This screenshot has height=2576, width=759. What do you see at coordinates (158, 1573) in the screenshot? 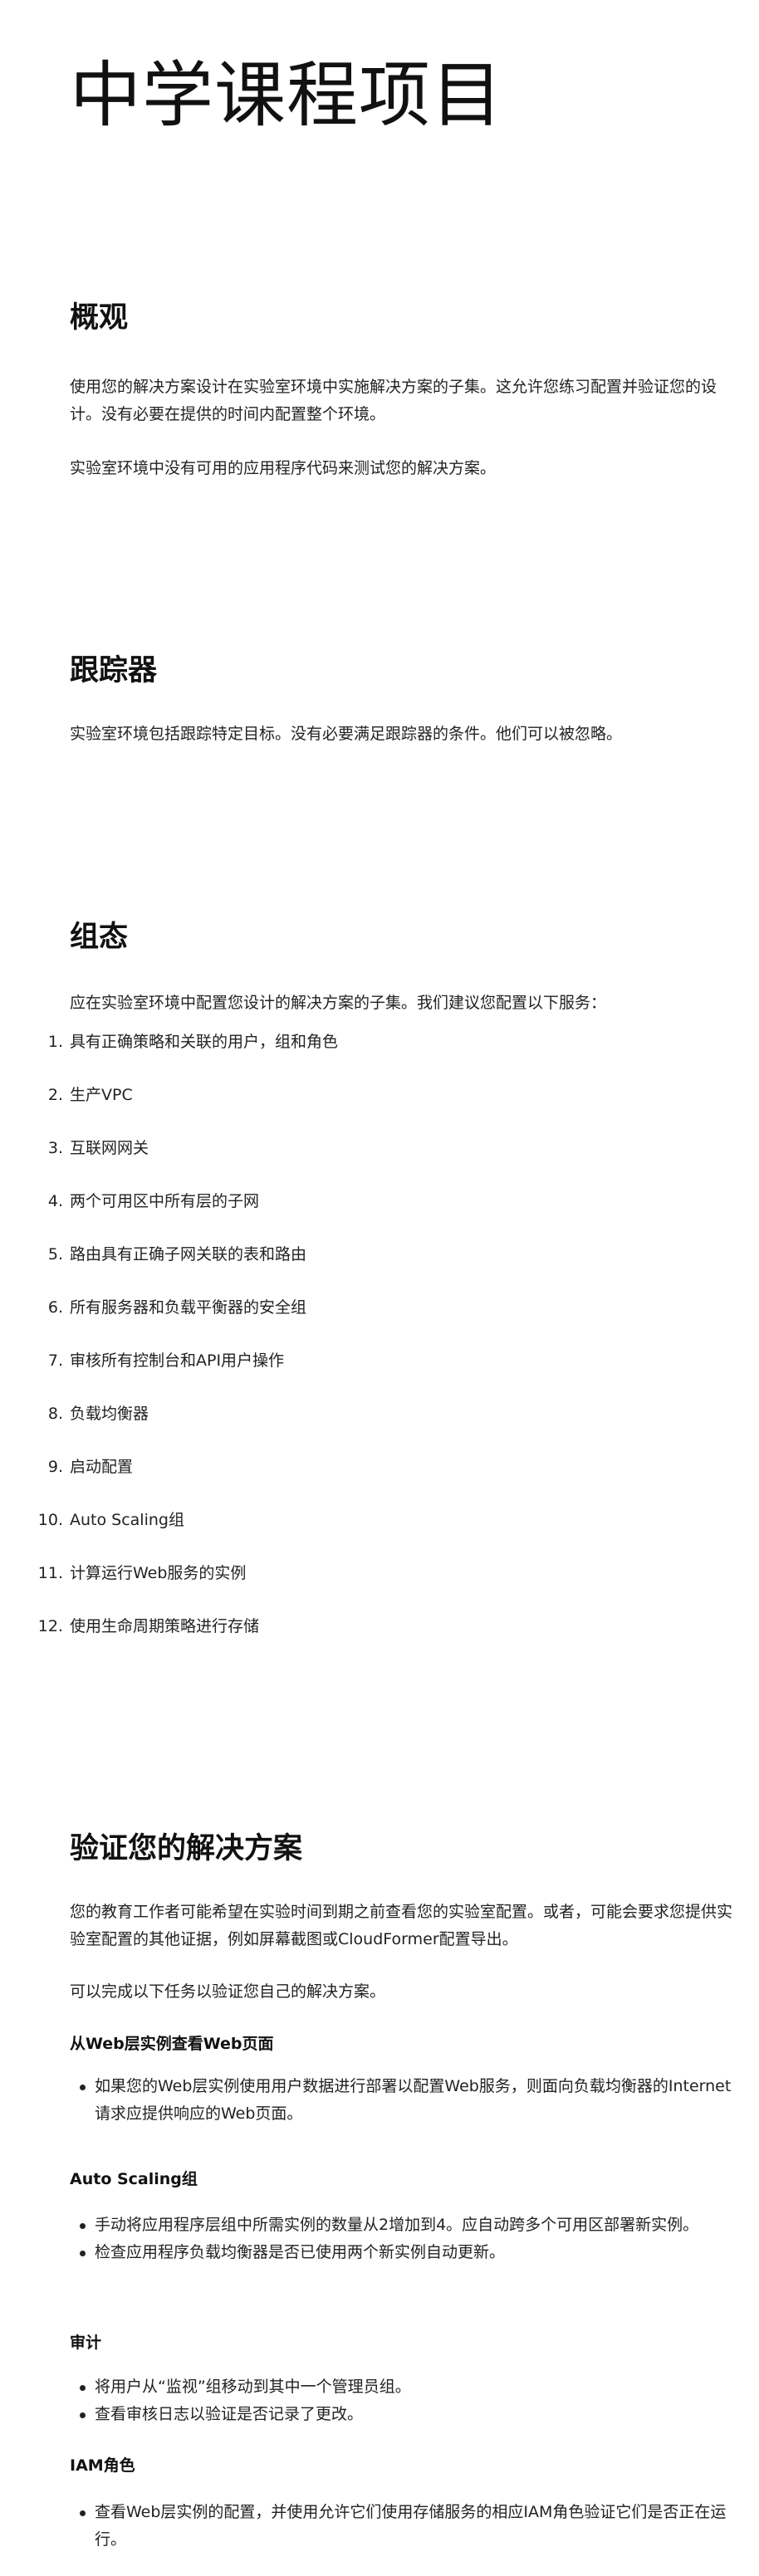
I see `list-item-text: 计算运行Web服务的实例` at bounding box center [158, 1573].